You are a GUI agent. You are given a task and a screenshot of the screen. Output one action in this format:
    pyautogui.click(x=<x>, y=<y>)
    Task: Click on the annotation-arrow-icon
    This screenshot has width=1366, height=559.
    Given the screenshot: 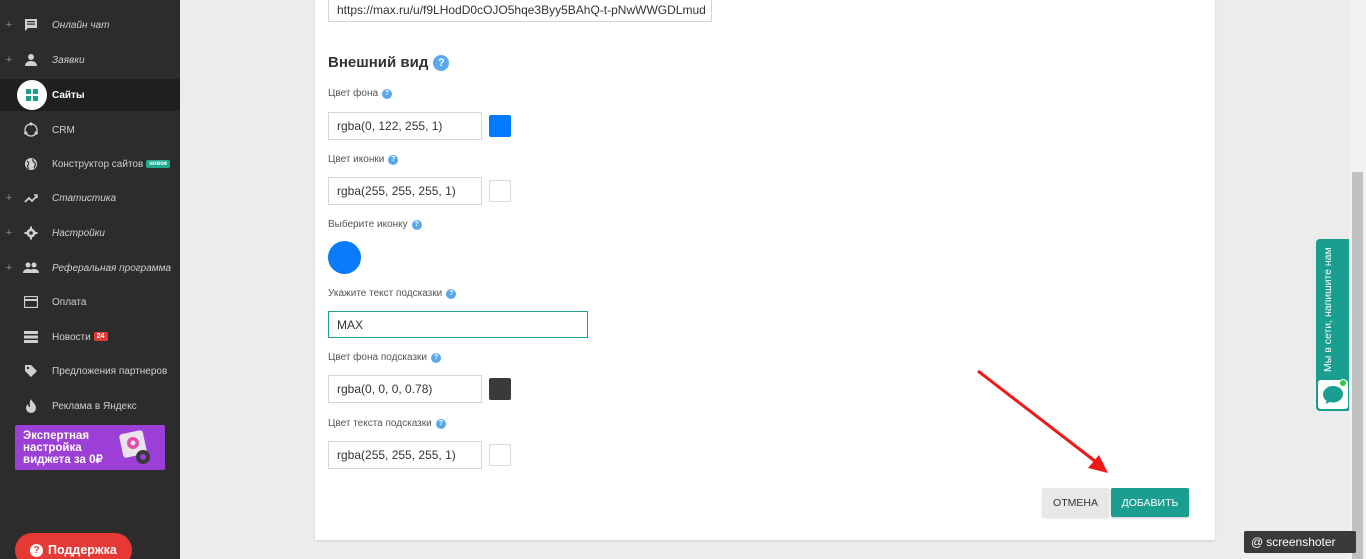 What is the action you would take?
    pyautogui.click(x=1042, y=421)
    